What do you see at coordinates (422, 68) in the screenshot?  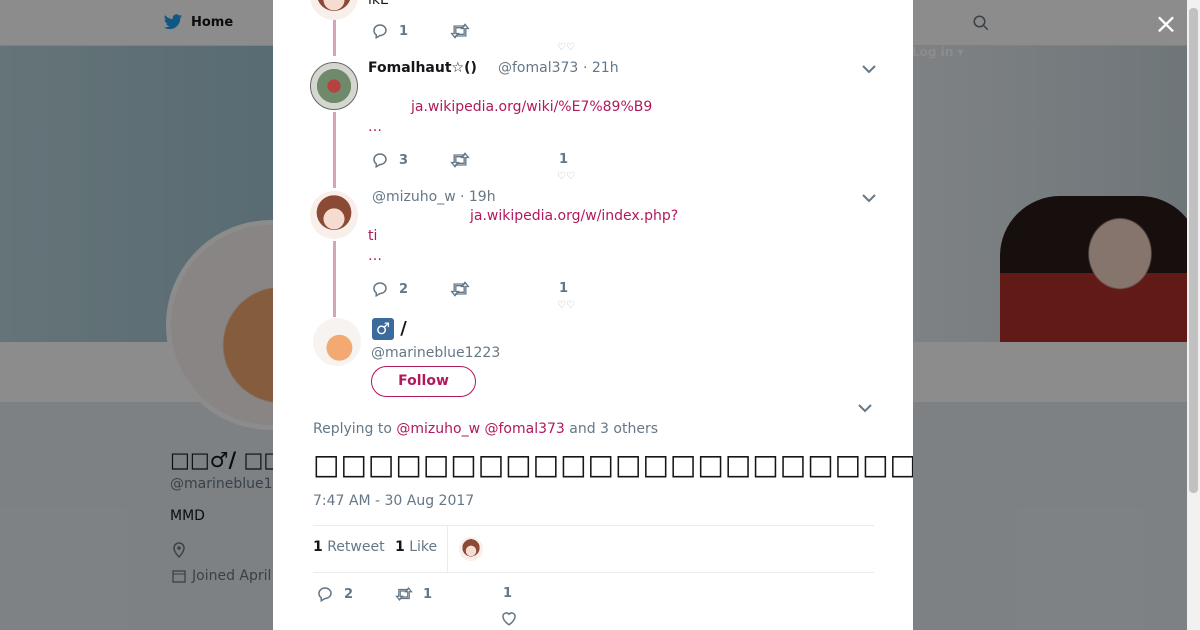 I see `tweet-author-name: Fomalhaut☆()` at bounding box center [422, 68].